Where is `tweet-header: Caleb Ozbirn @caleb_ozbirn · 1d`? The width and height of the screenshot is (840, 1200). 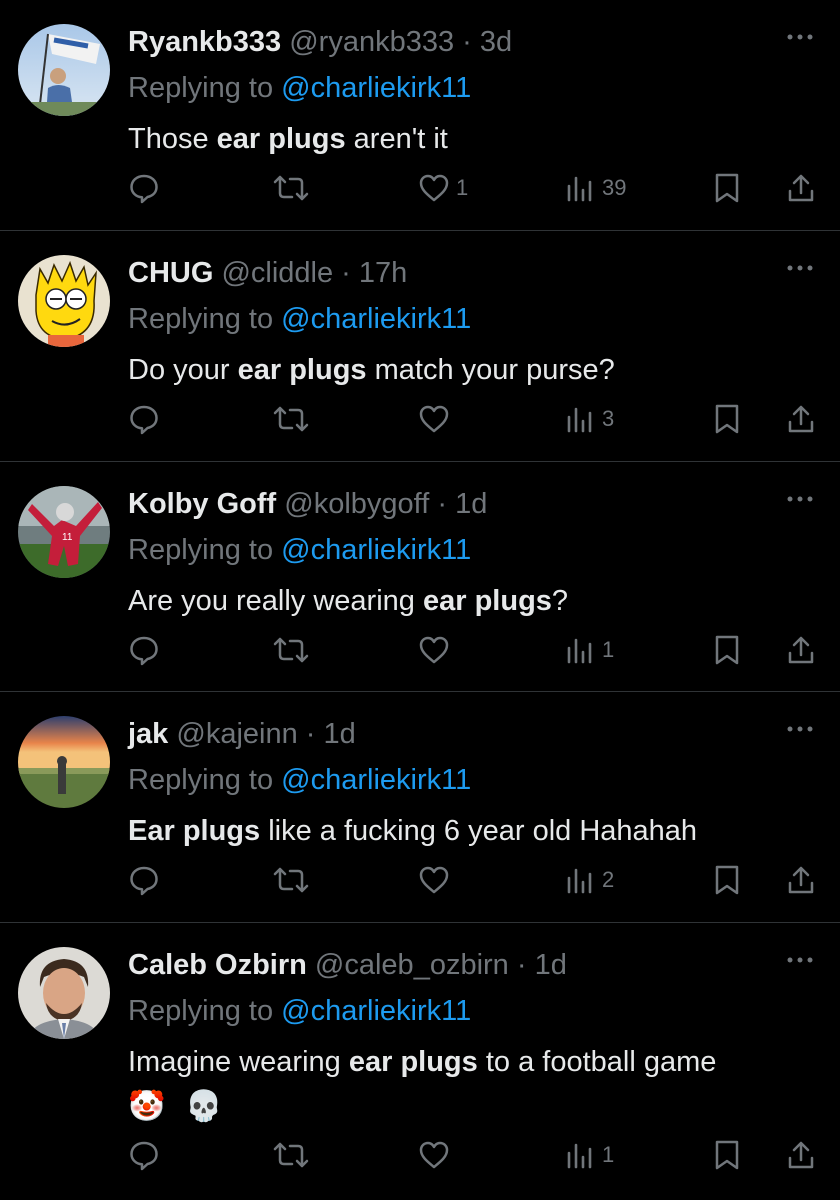 tweet-header: Caleb Ozbirn @caleb_ozbirn · 1d is located at coordinates (474, 965).